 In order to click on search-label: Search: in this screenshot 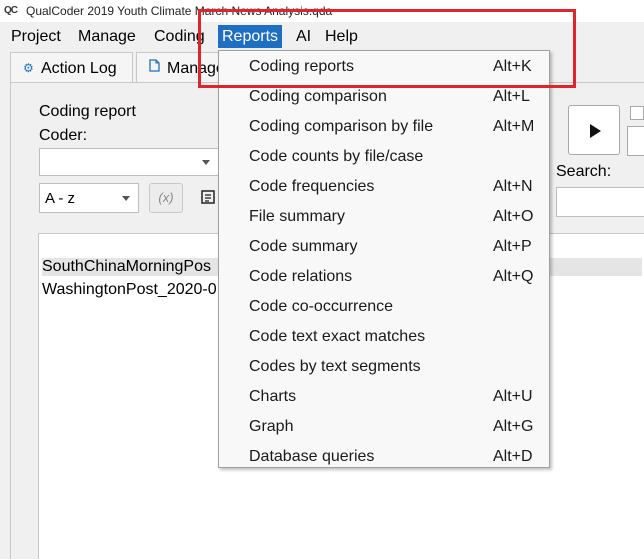, I will do `click(584, 171)`.